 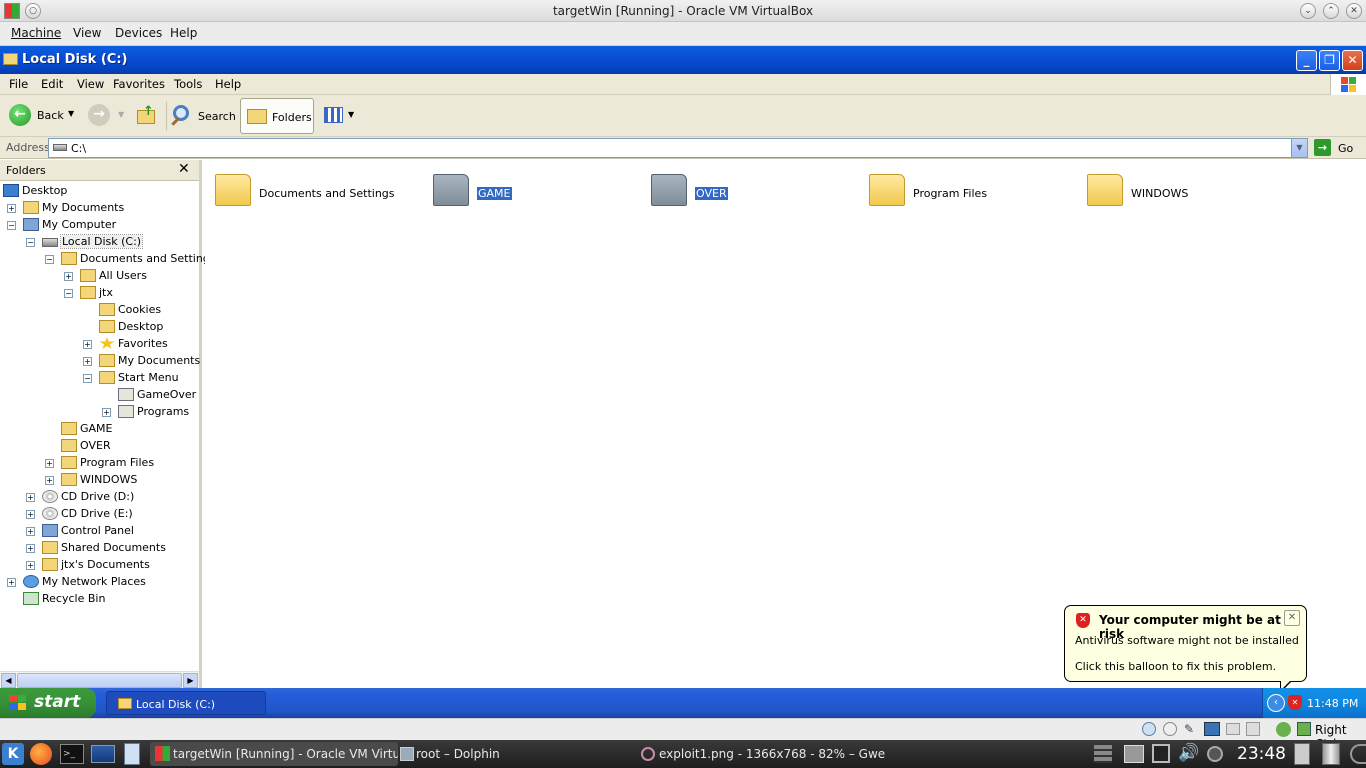 What do you see at coordinates (1233, 729) in the screenshot?
I see `shared-folders-status-icon` at bounding box center [1233, 729].